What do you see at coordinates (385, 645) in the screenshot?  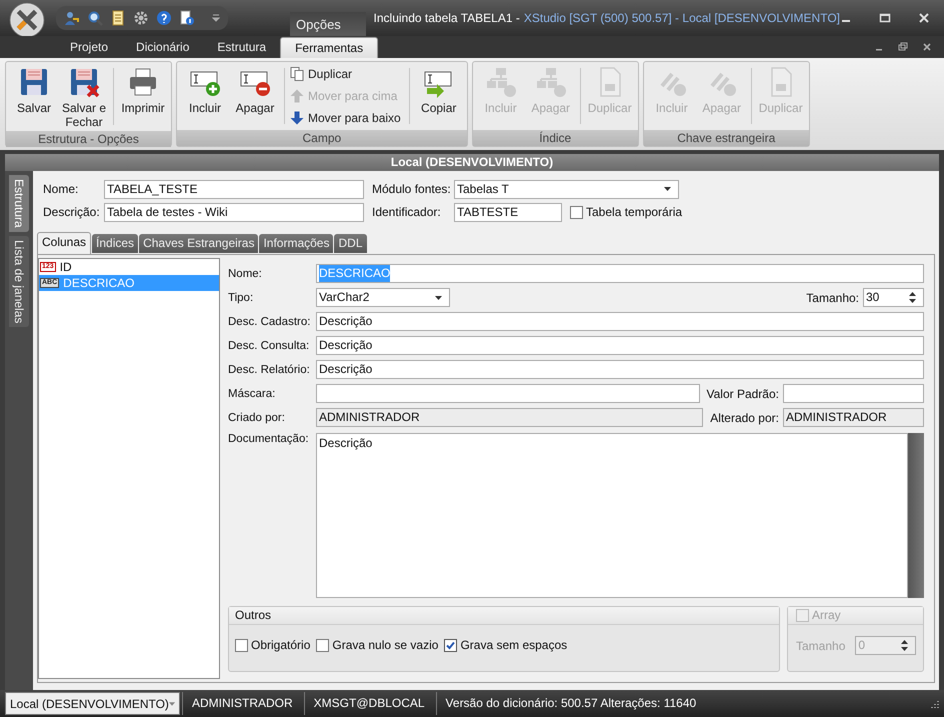 I see `checkbox-label: Grava nulo se vazio` at bounding box center [385, 645].